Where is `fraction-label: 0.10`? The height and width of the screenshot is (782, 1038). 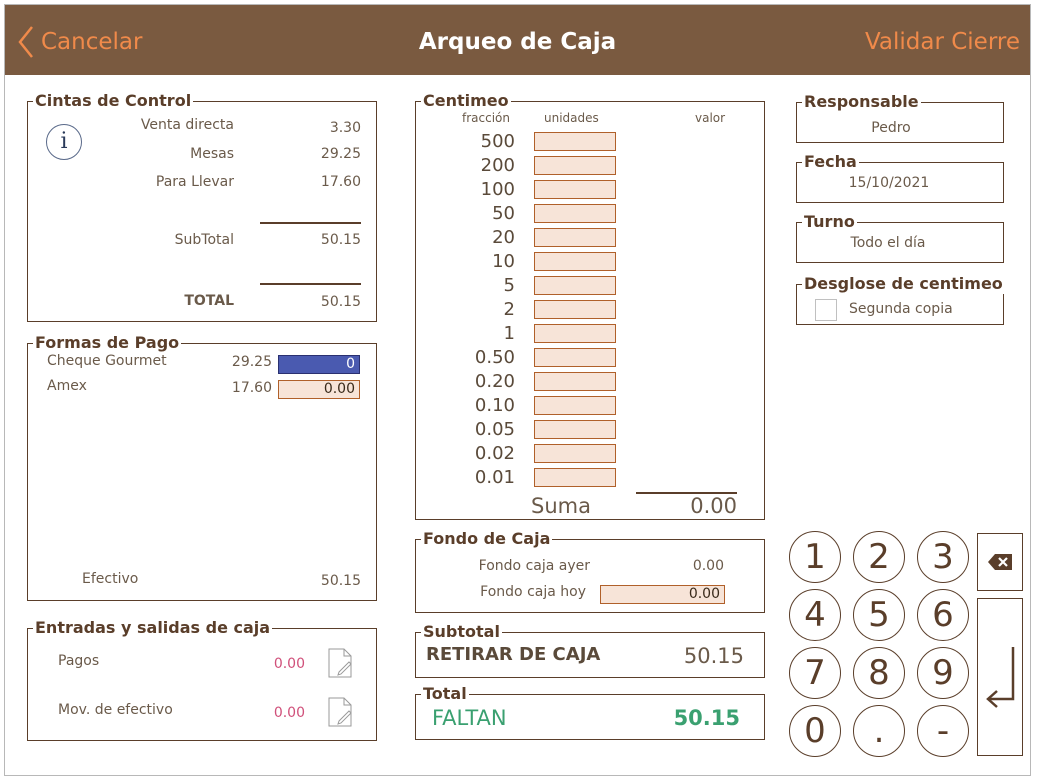
fraction-label: 0.10 is located at coordinates (494, 405).